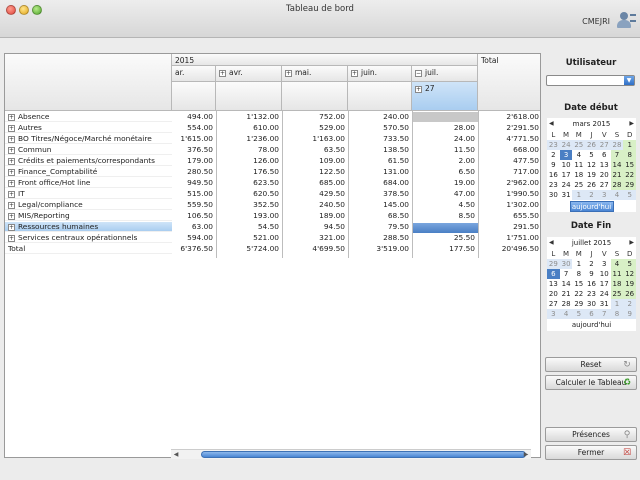 This screenshot has width=640, height=480. I want to click on user-select: ▼, so click(590, 80).